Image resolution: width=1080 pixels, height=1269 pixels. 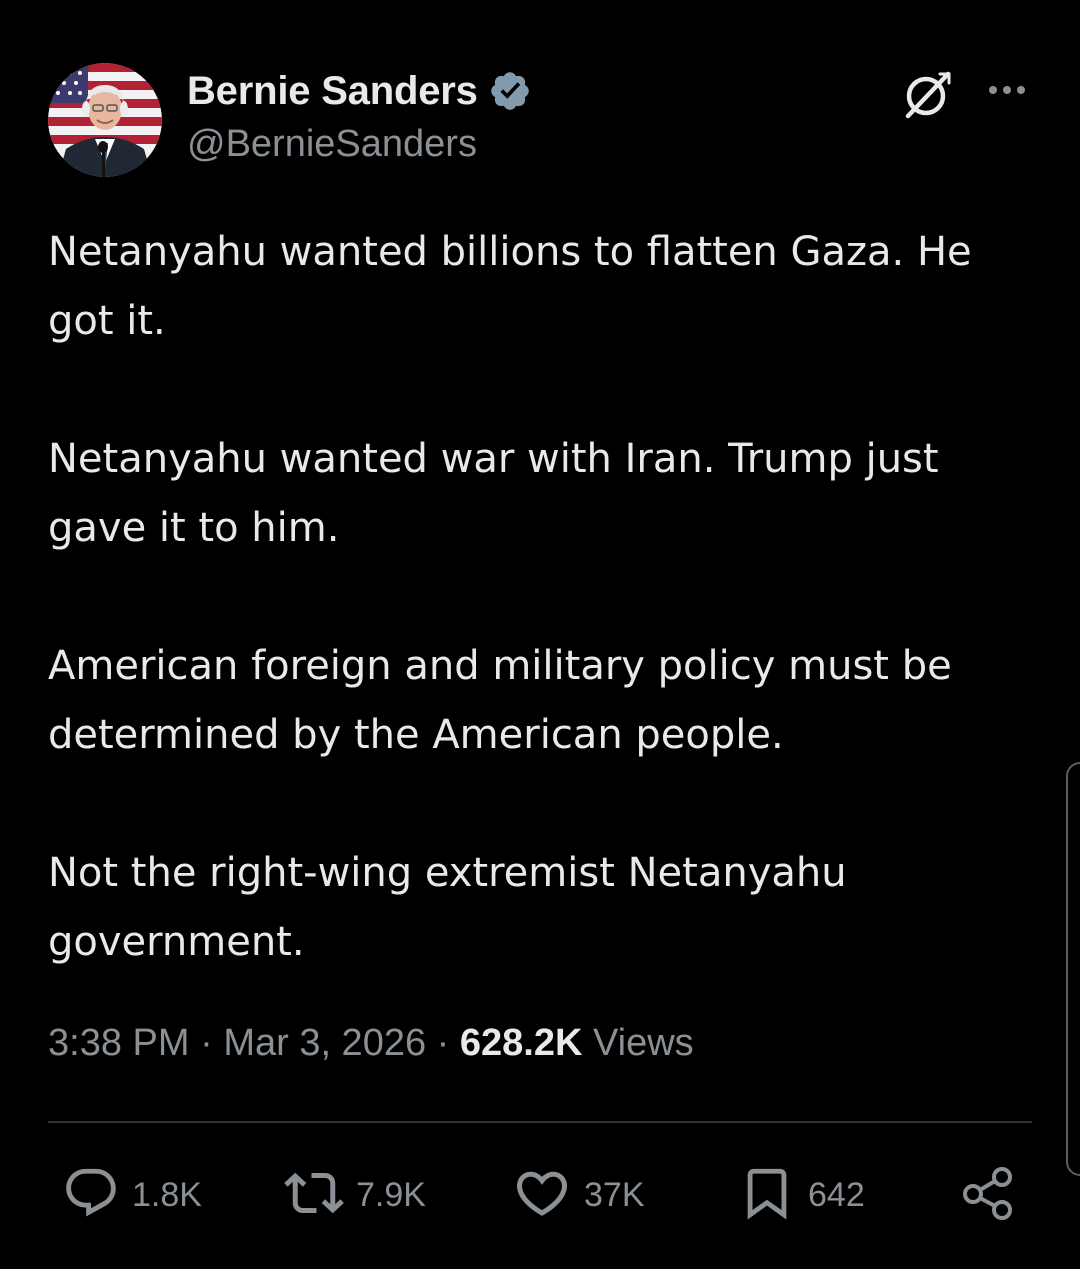 What do you see at coordinates (801, 1195) in the screenshot?
I see `bookmark-button: 642` at bounding box center [801, 1195].